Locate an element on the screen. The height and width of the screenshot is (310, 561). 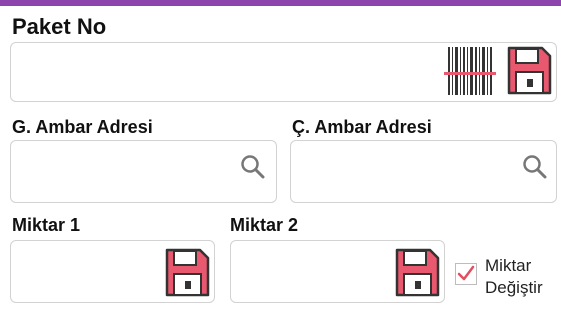
target-warehouse-address-label: Ç. Ambar Adresi is located at coordinates (362, 127).